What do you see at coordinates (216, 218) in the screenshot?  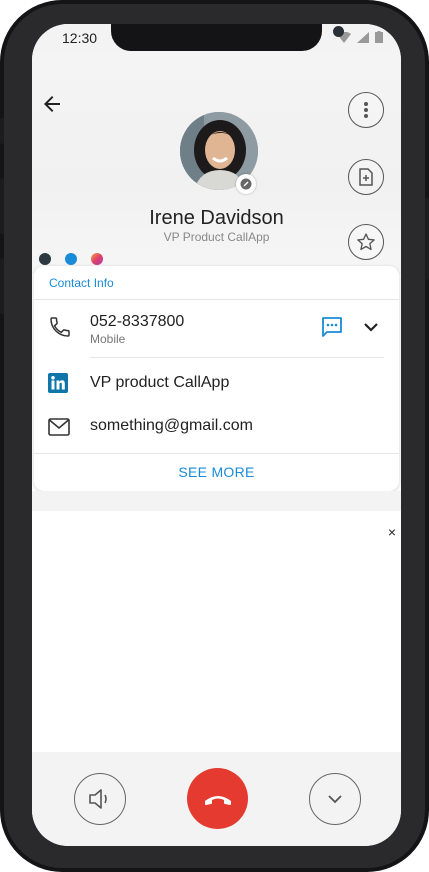 I see `contact-name: Irene Davidson` at bounding box center [216, 218].